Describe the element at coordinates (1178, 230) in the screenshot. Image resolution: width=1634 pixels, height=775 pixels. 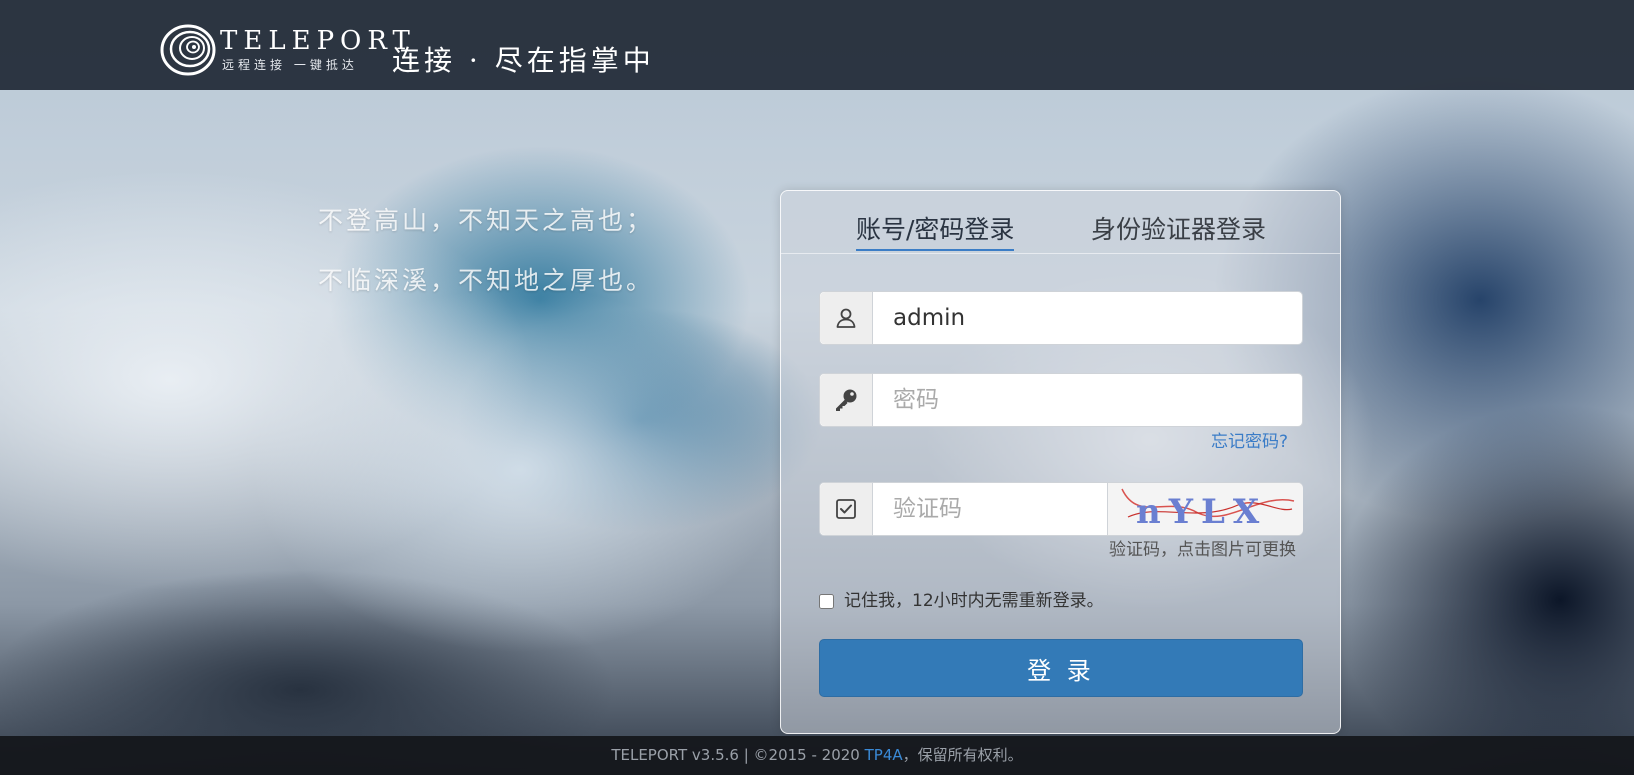
I see `tab-authenticator-login: 身份验证器登录` at that location.